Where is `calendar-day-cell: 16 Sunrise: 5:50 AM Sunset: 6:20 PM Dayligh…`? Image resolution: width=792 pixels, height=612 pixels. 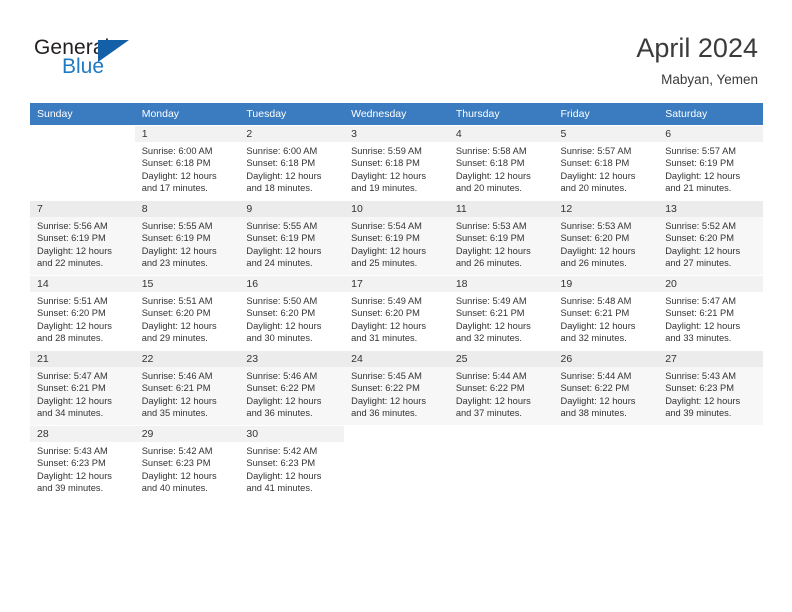 calendar-day-cell: 16 Sunrise: 5:50 AM Sunset: 6:20 PM Dayligh… is located at coordinates (292, 313).